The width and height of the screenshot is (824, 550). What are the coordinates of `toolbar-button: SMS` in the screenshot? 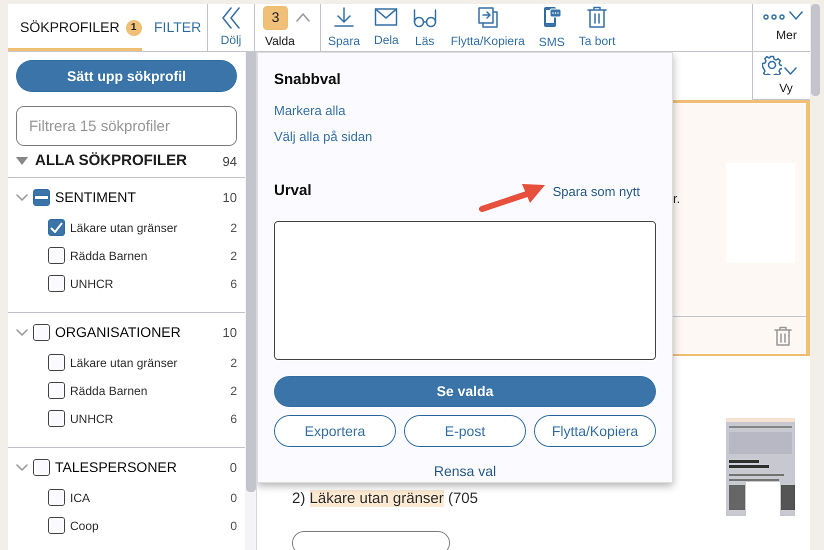 It's located at (552, 27).